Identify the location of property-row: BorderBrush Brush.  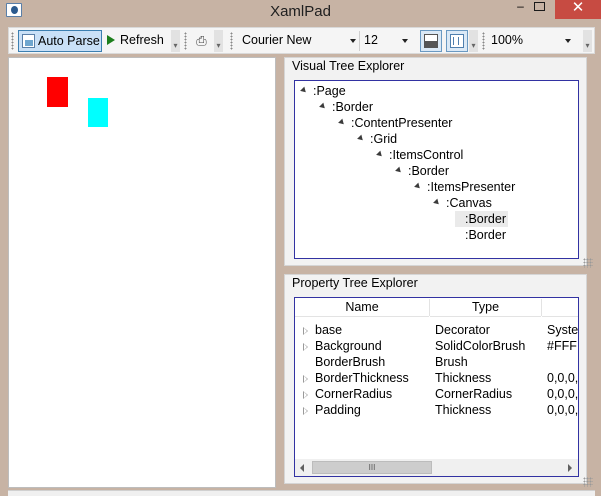
(436, 362).